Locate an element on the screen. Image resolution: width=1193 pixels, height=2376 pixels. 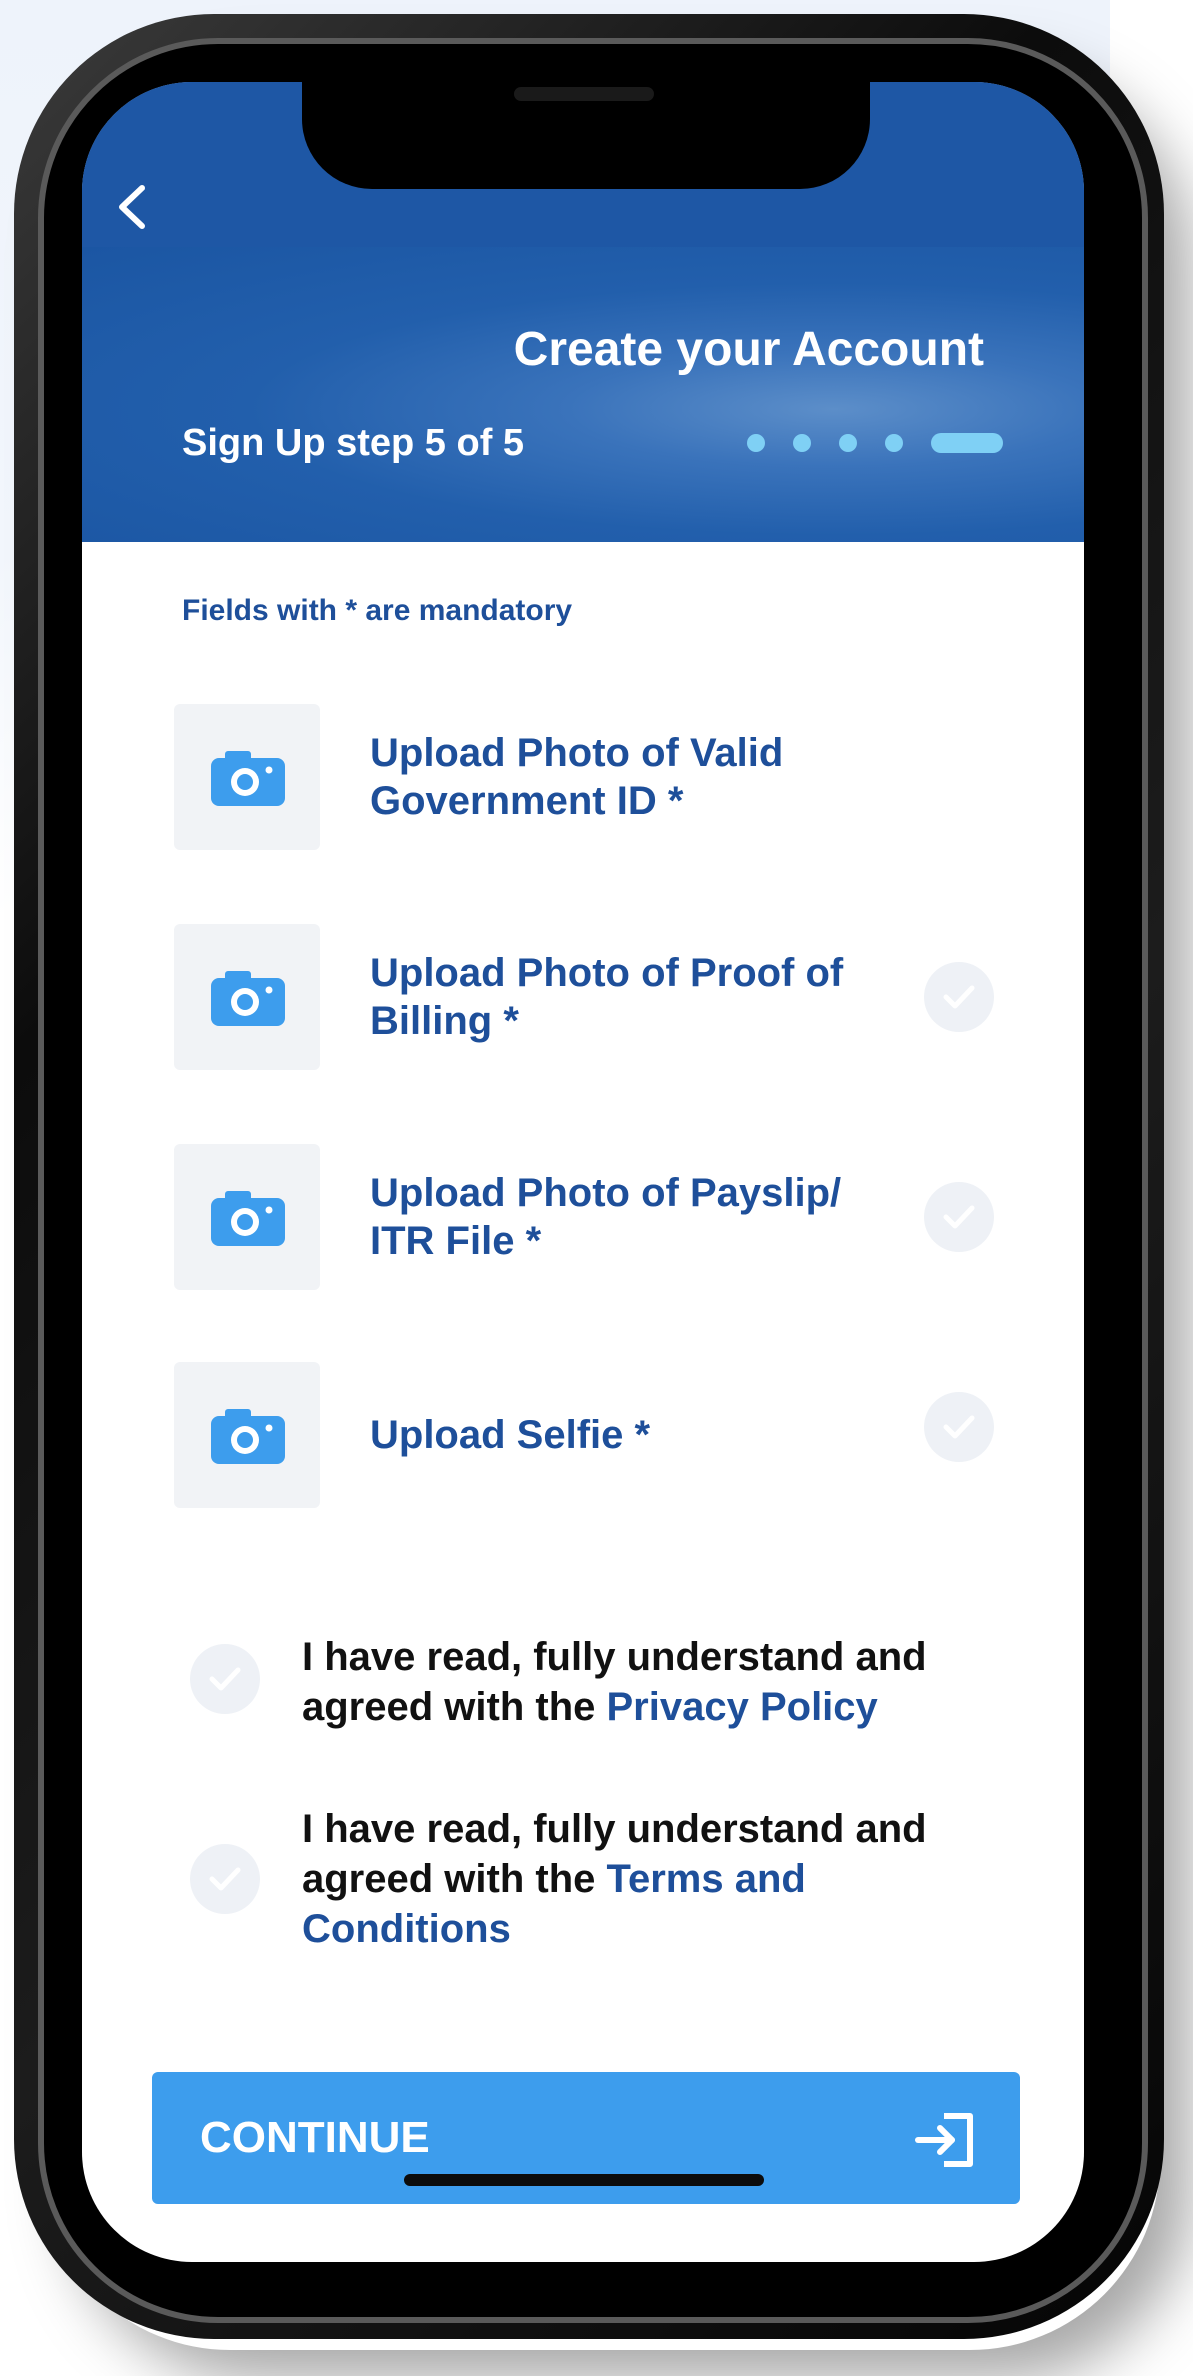
back-button is located at coordinates (134, 207).